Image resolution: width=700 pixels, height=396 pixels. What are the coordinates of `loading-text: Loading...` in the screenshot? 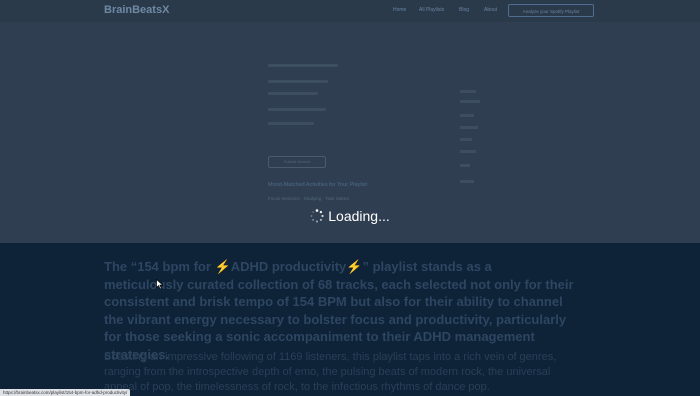 It's located at (359, 216).